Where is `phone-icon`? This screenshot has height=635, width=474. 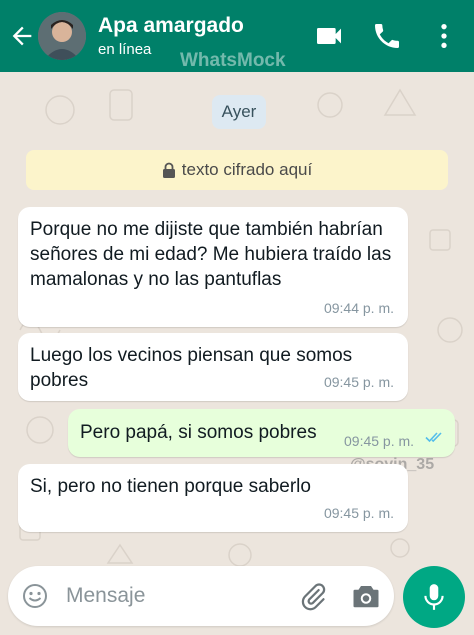 phone-icon is located at coordinates (387, 36).